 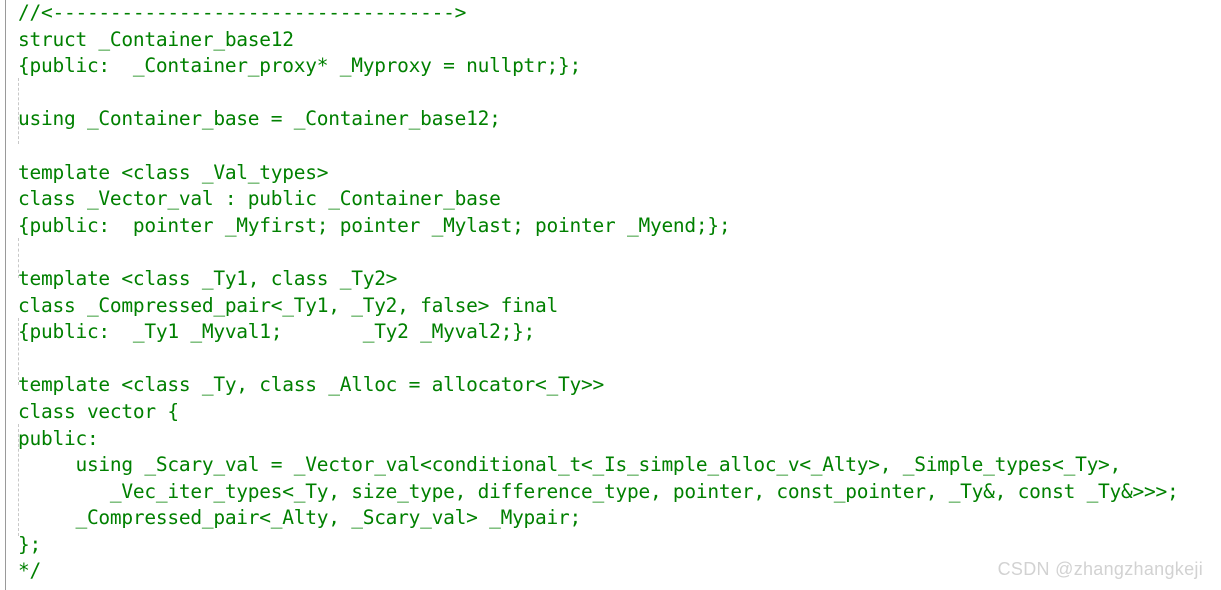 What do you see at coordinates (173, 172) in the screenshot?
I see `code-line: template <class _Val_types>` at bounding box center [173, 172].